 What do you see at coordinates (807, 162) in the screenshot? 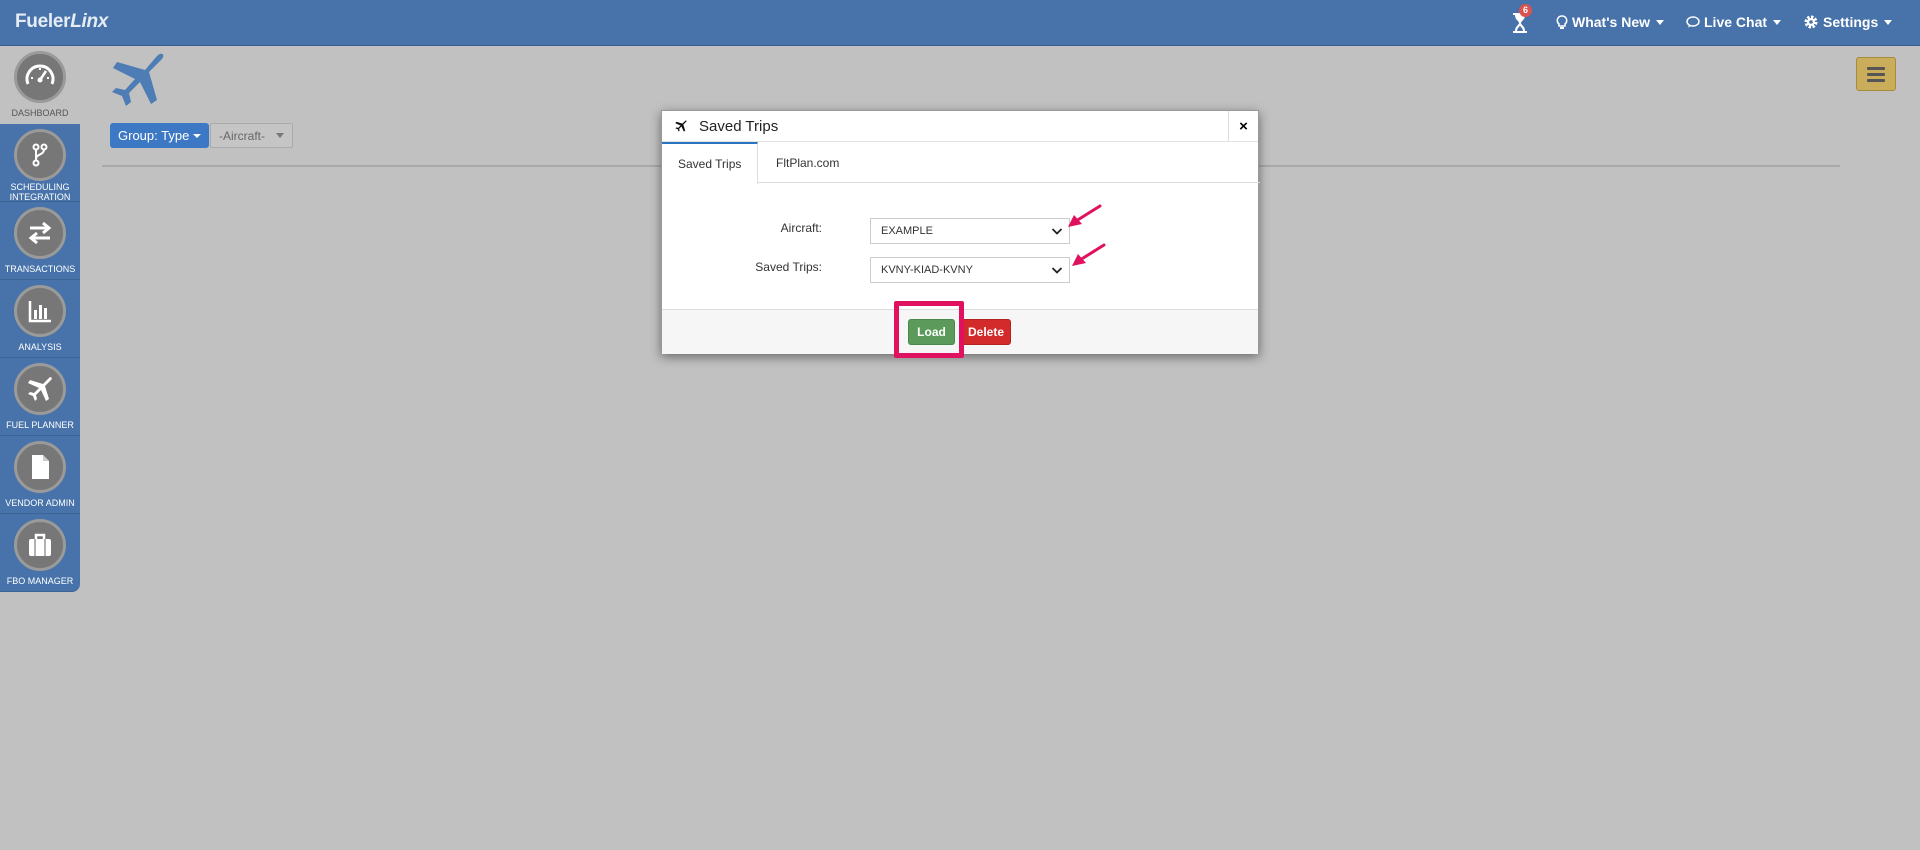
I see `tab-fltplan: FltPlan.com` at bounding box center [807, 162].